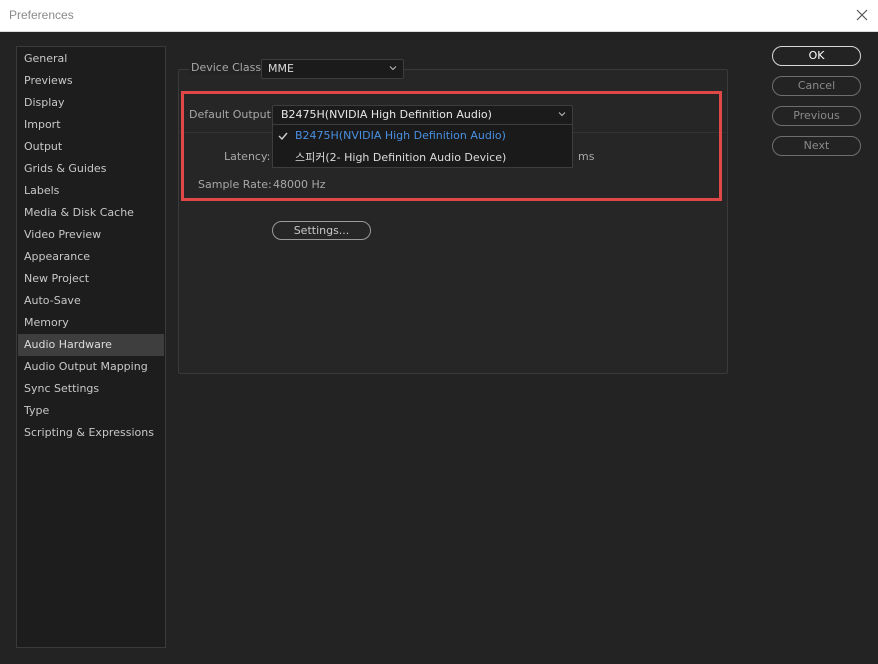 The height and width of the screenshot is (664, 878). I want to click on sidebar-item-sync-settings: Sync Settings, so click(91, 389).